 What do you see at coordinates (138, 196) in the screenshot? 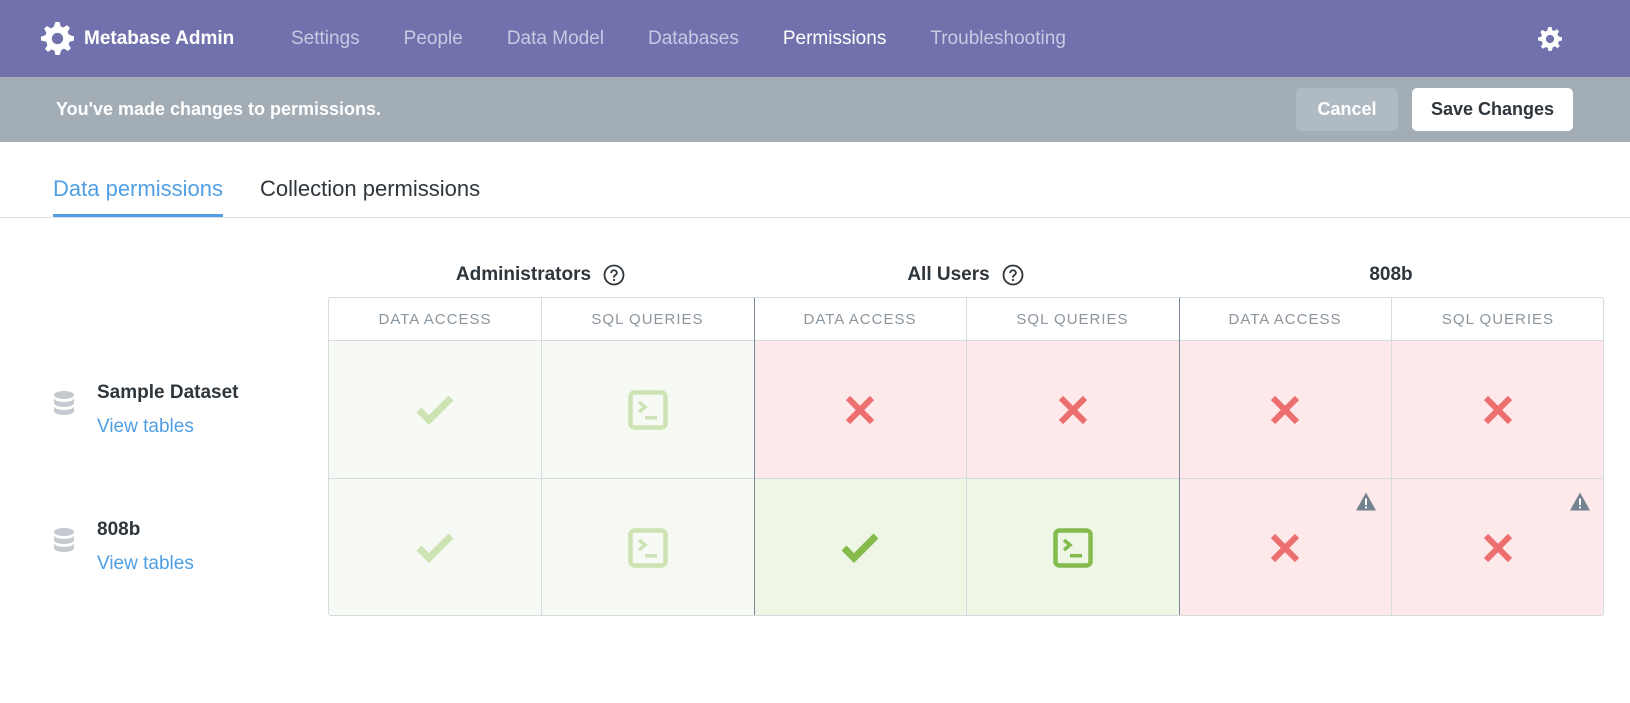
I see `tab-data-permissions: Data permissions` at bounding box center [138, 196].